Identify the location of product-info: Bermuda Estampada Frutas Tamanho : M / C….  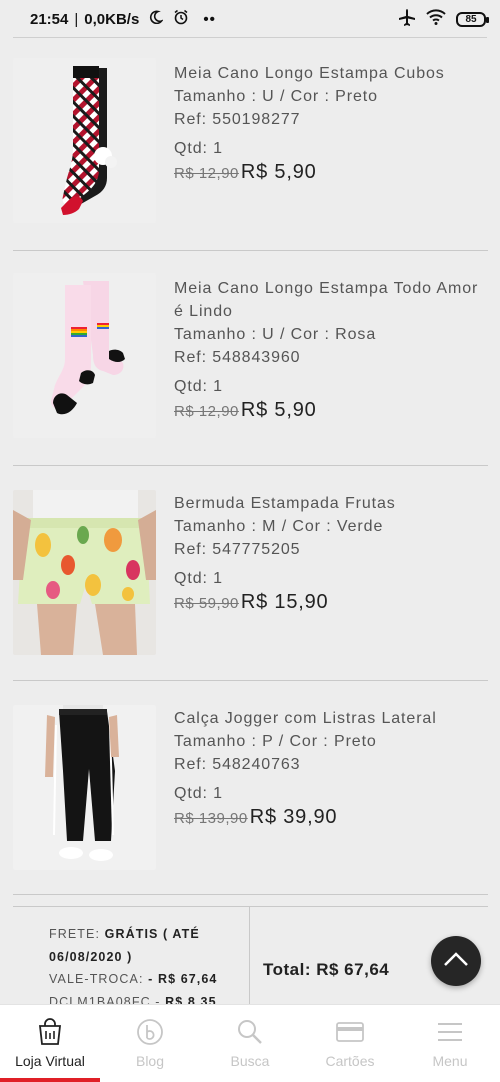
(331, 553).